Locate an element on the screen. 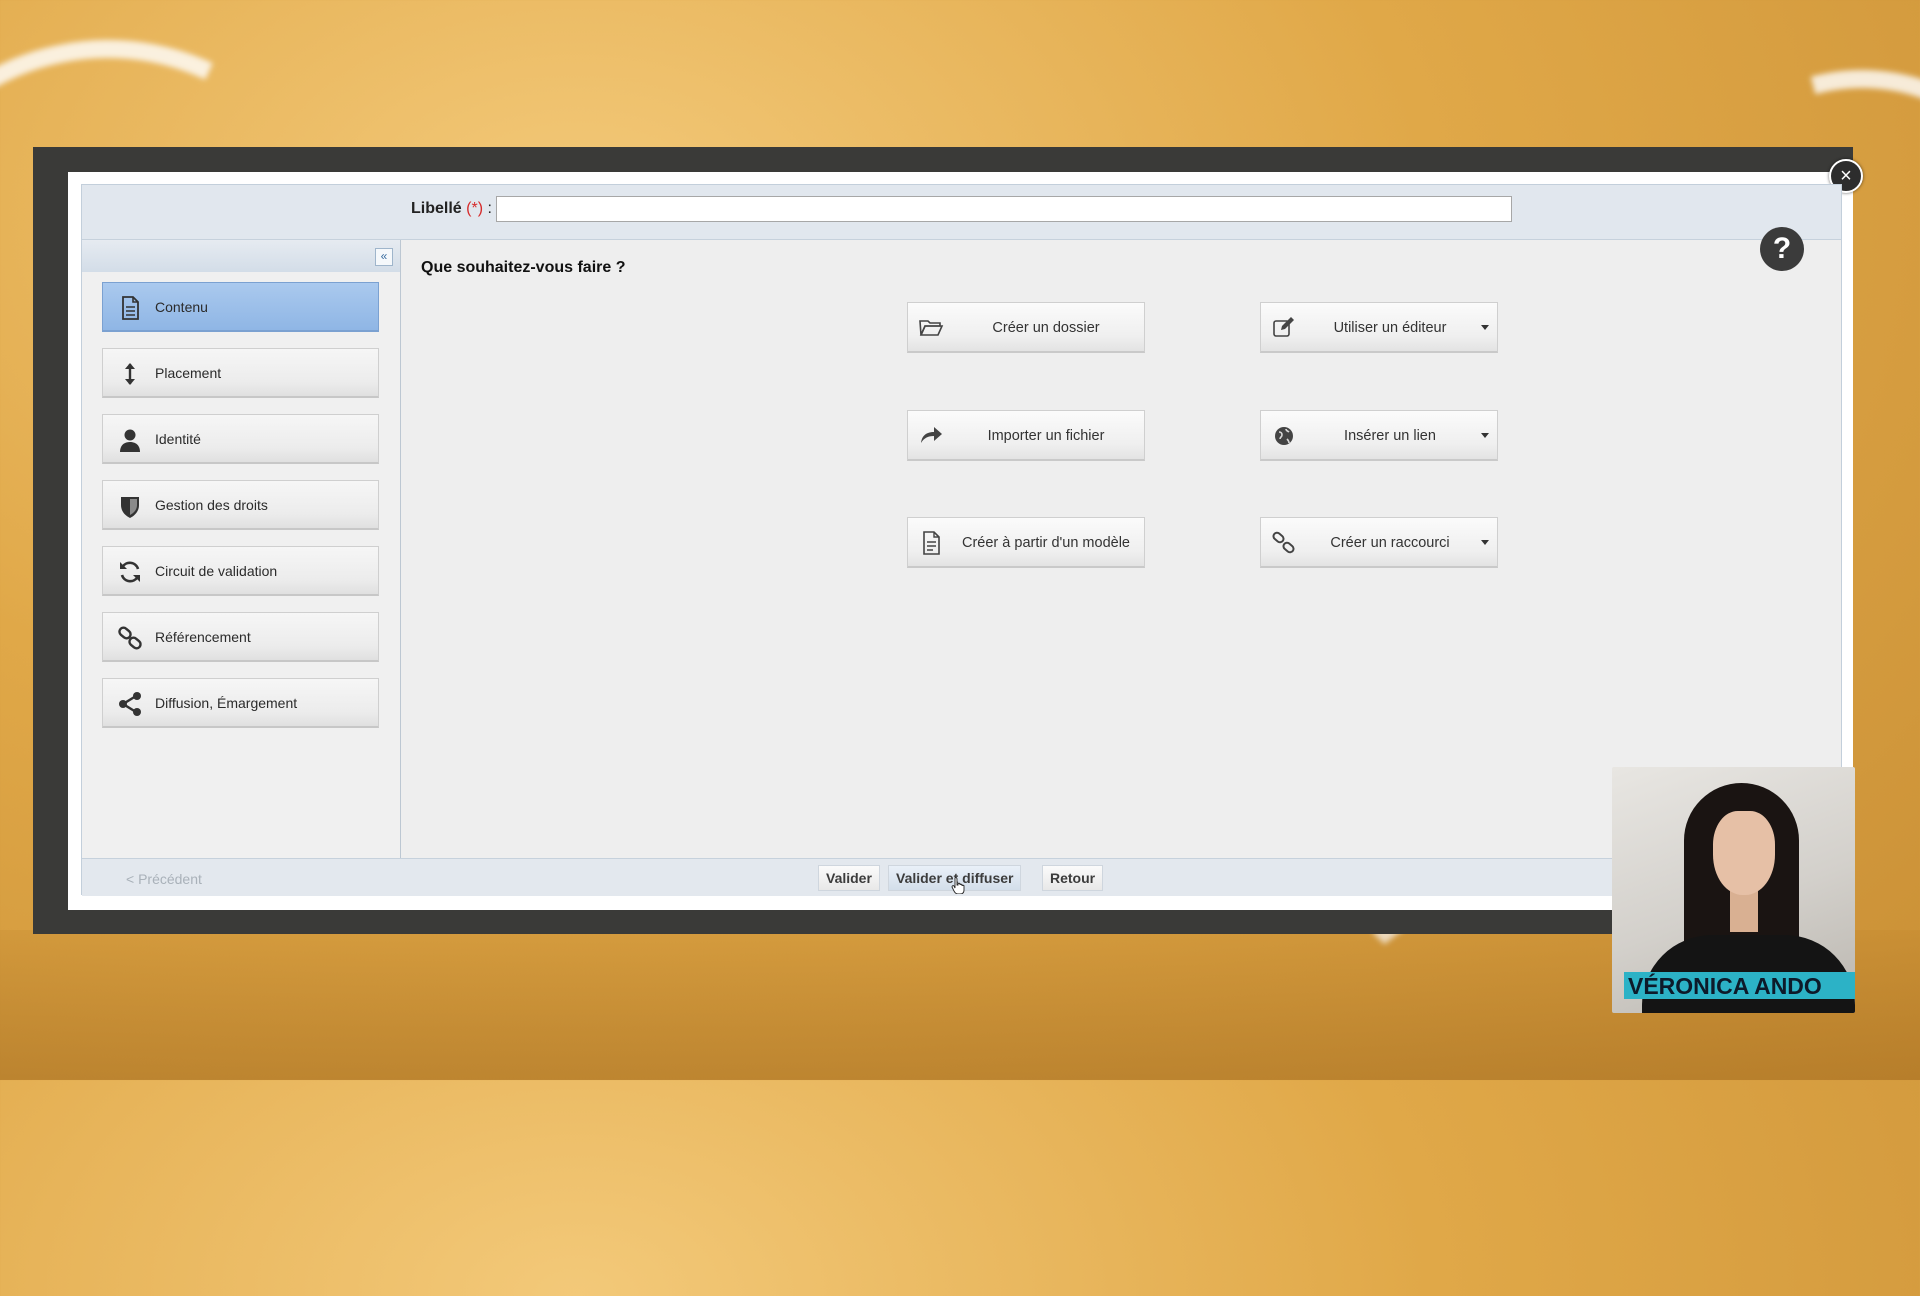 This screenshot has width=1920, height=1296. sidebar-item-label: Placement is located at coordinates (188, 373).